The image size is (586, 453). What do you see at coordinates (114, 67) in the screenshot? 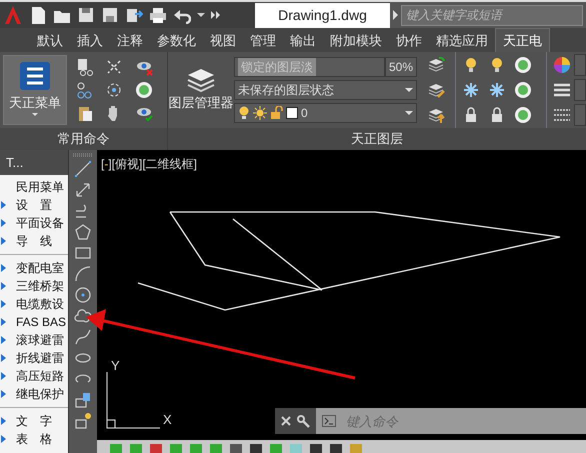
I see `scale-icon` at bounding box center [114, 67].